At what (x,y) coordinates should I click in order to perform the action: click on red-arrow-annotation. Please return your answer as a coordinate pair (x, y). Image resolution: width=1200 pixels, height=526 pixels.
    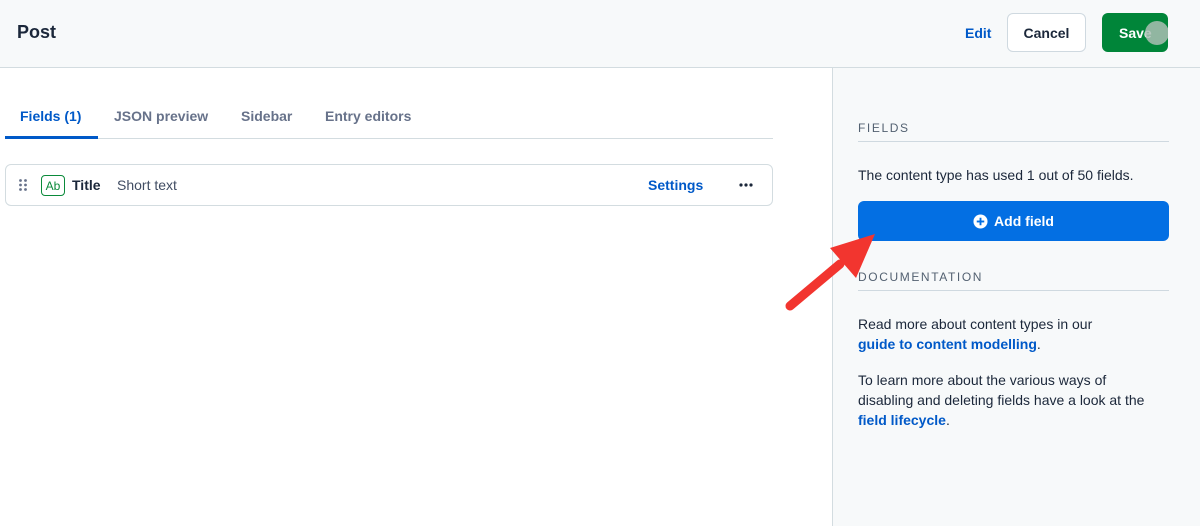
    Looking at the image, I should click on (830, 272).